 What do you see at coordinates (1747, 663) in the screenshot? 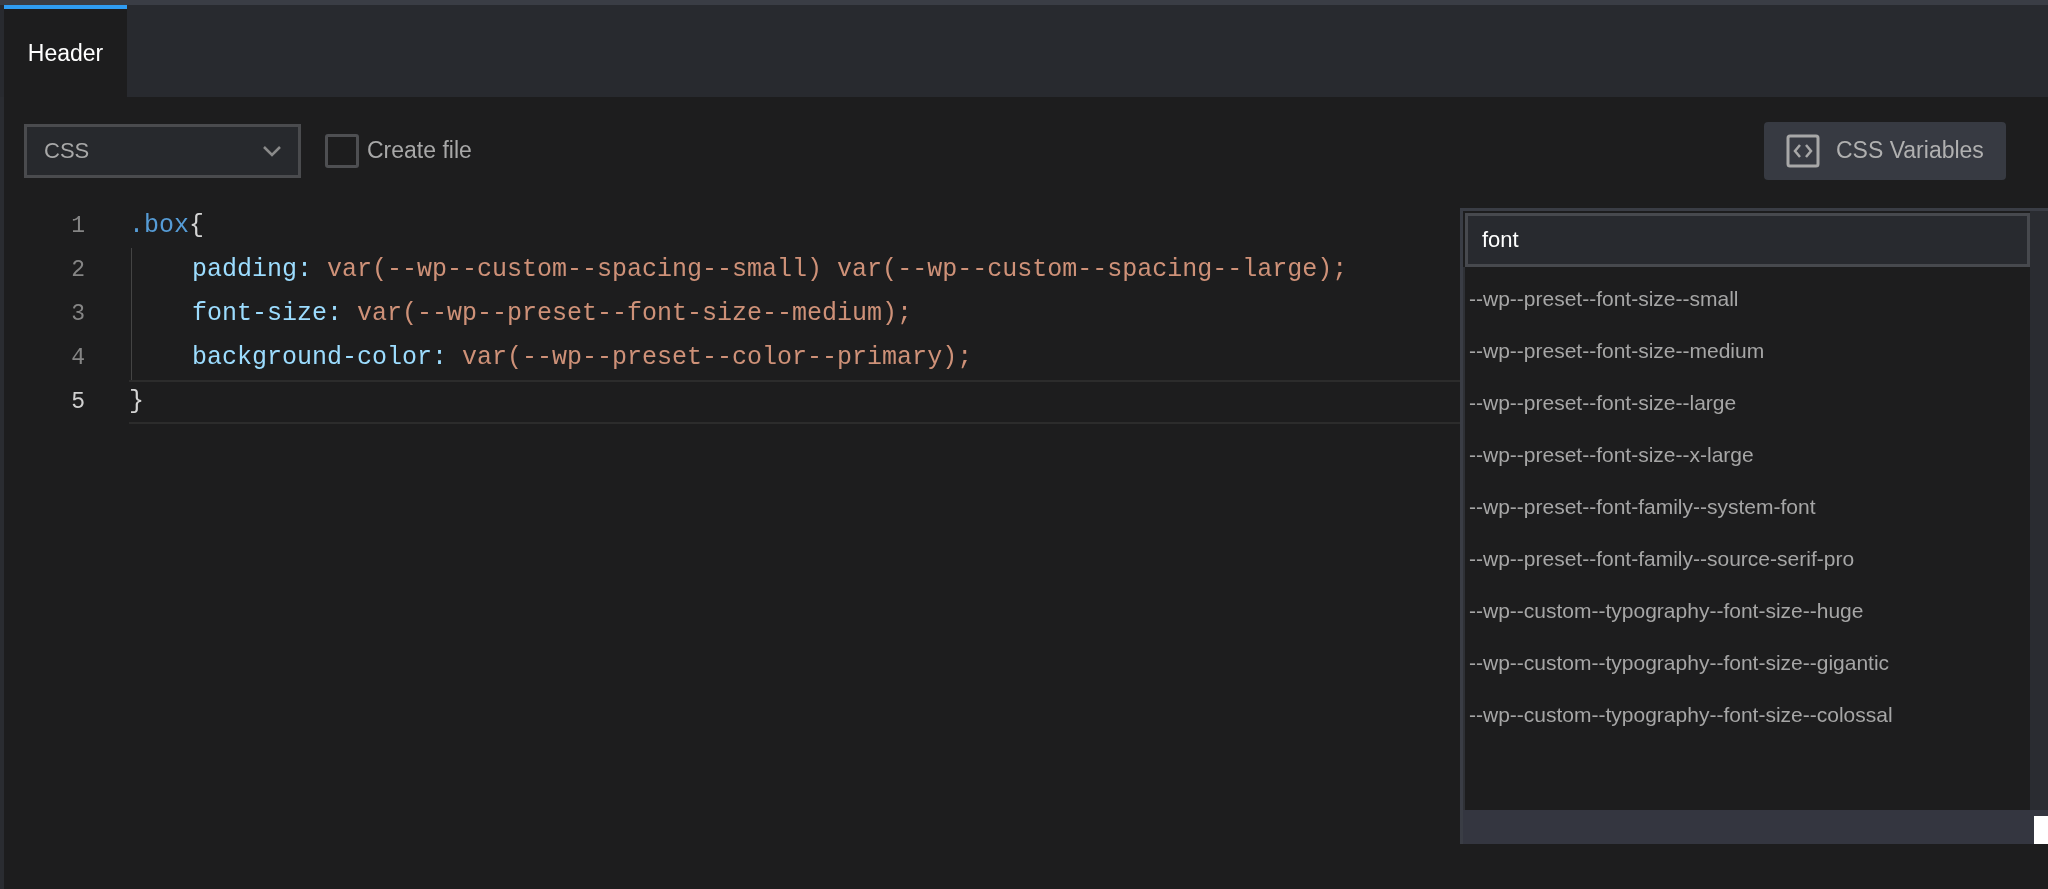
I see `variable-option: --wp--custom--typography--font-size--gigantic` at bounding box center [1747, 663].